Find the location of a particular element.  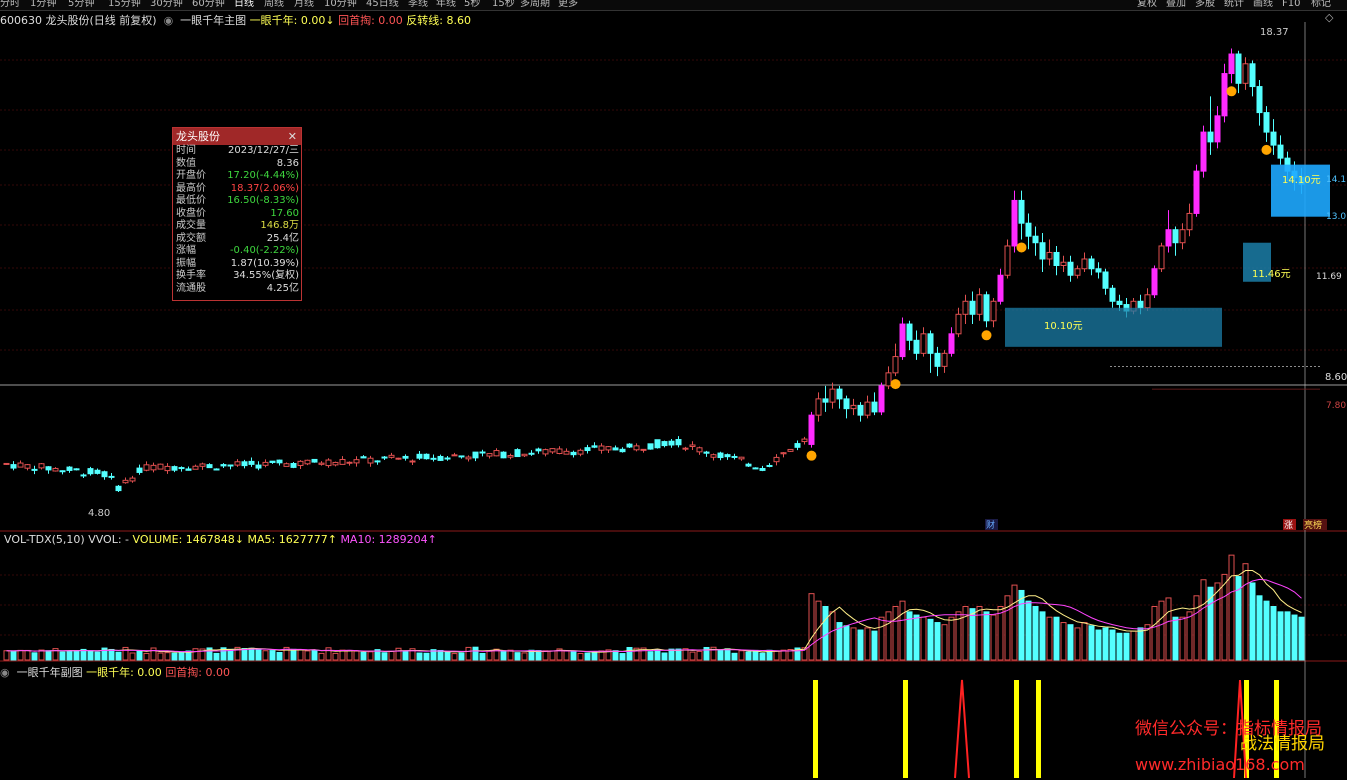

toolbar-button-1: 叠加 is located at coordinates (1176, 4).